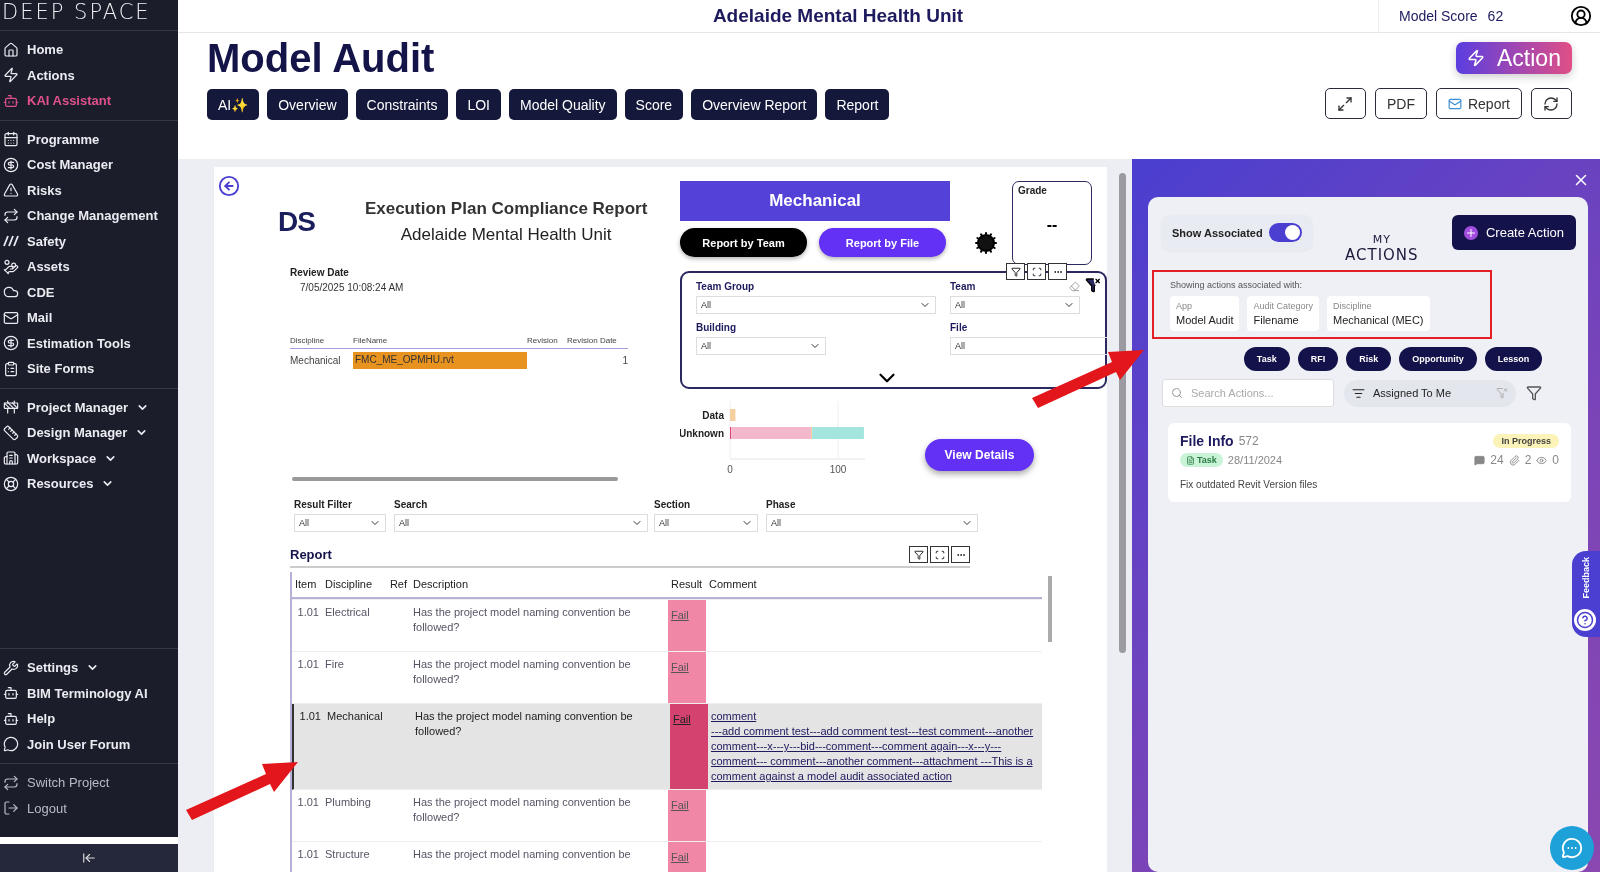  What do you see at coordinates (89, 407) in the screenshot?
I see `sidebar-item: Project Manager` at bounding box center [89, 407].